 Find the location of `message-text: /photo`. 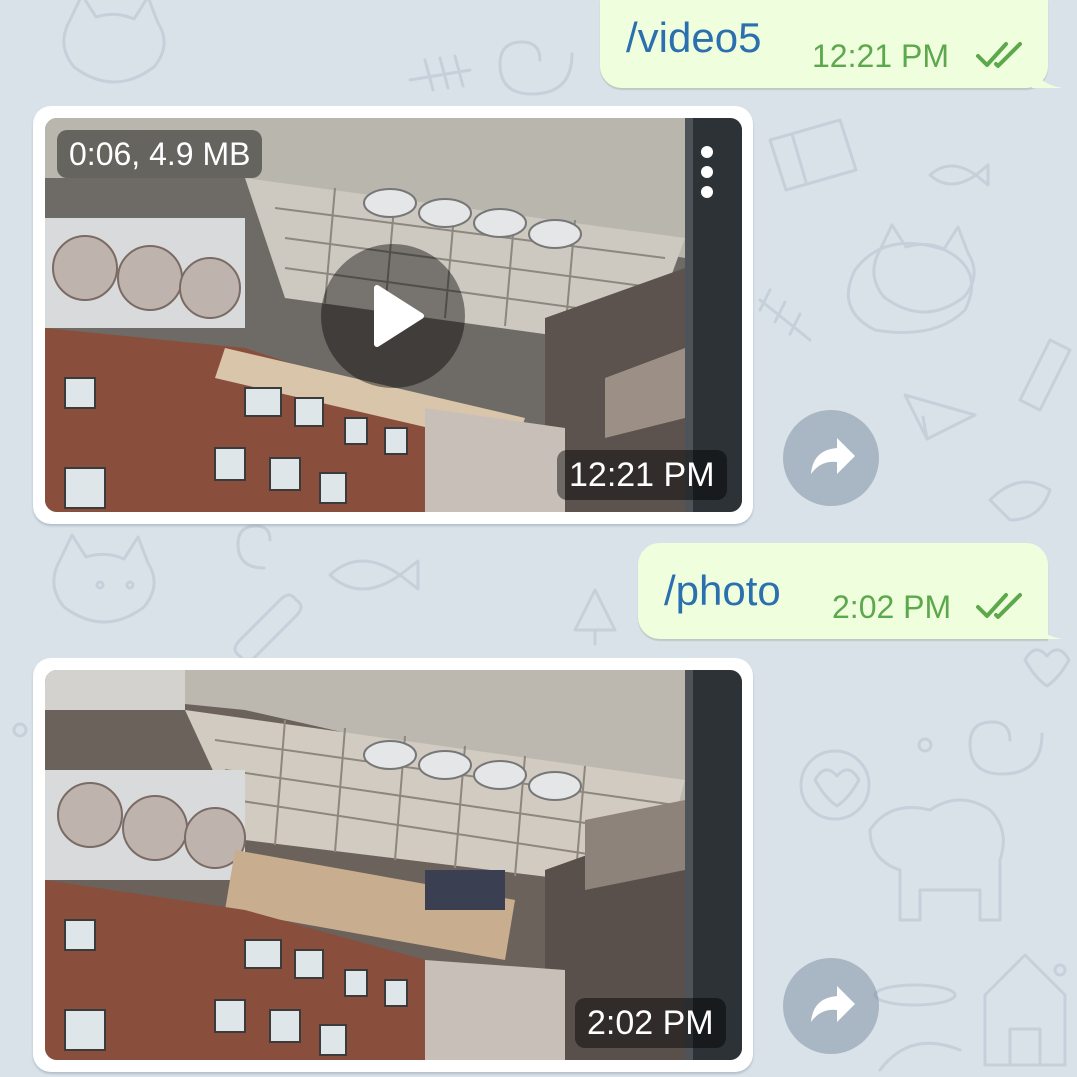

message-text: /photo is located at coordinates (722, 590).